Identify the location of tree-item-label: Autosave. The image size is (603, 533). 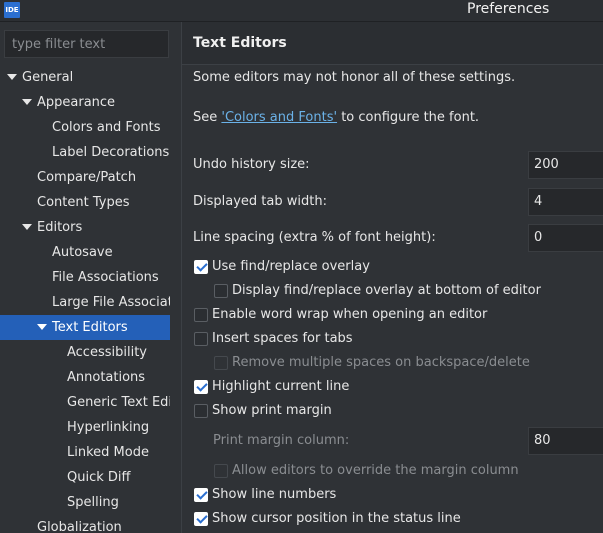
(82, 252).